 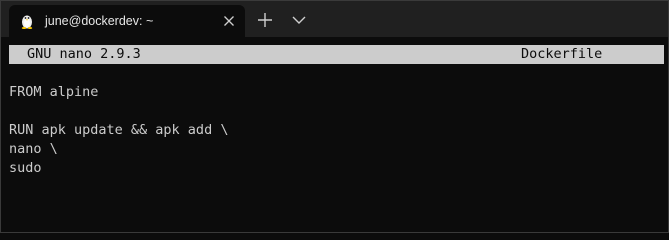 What do you see at coordinates (119, 130) in the screenshot?
I see `editor-line: RUN apk update && apk add \` at bounding box center [119, 130].